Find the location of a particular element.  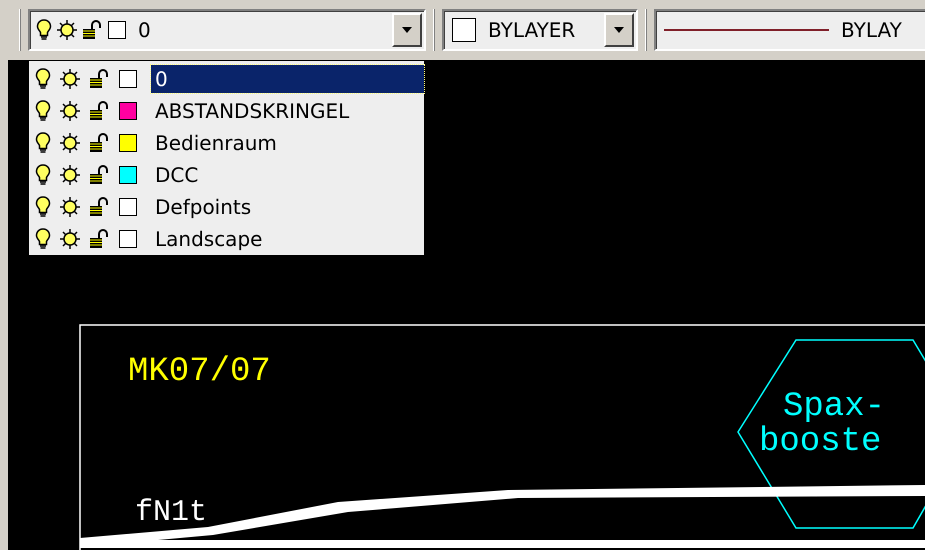

linetype-combo-box: BYLAY is located at coordinates (789, 30).